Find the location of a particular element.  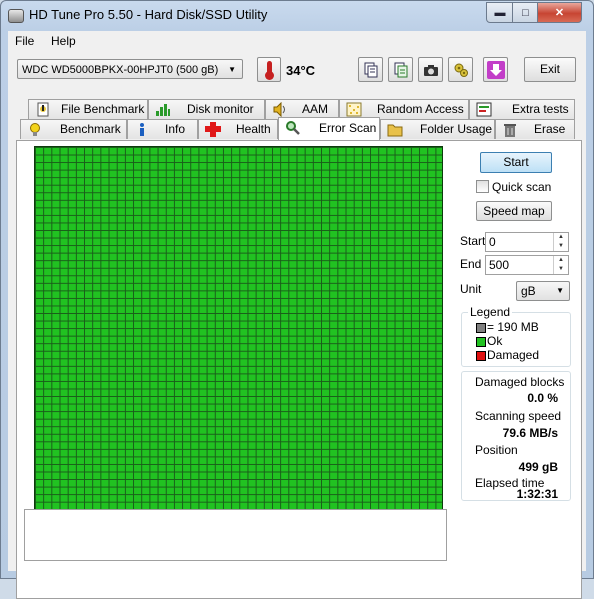

health-cross-icon is located at coordinates (213, 129).